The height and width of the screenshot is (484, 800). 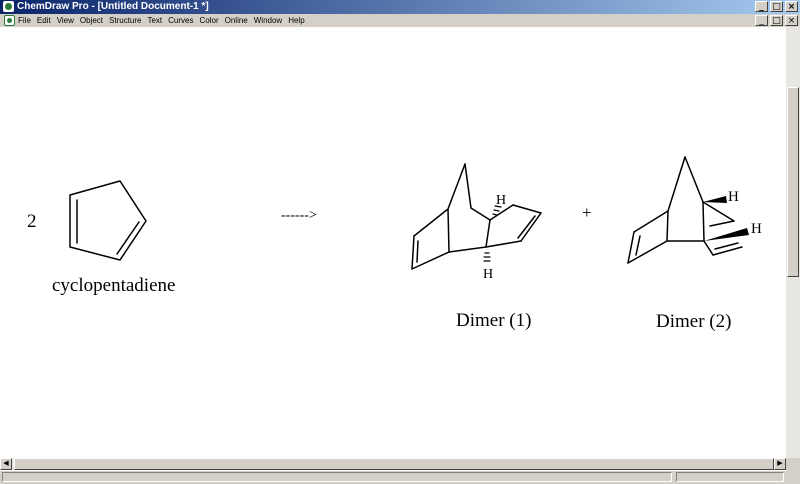 I want to click on vertical-scroll-thumb, so click(x=793, y=182).